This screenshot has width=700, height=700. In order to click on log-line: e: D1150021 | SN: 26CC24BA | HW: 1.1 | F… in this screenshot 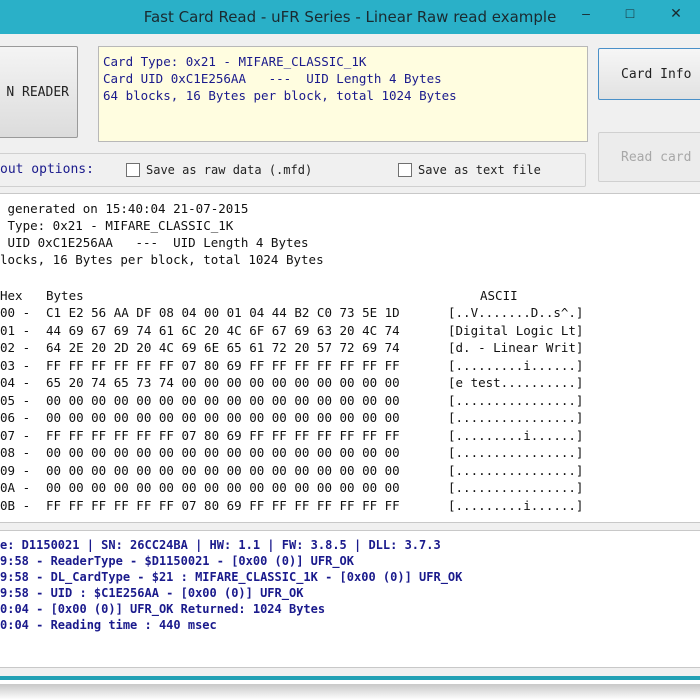, I will do `click(220, 545)`.